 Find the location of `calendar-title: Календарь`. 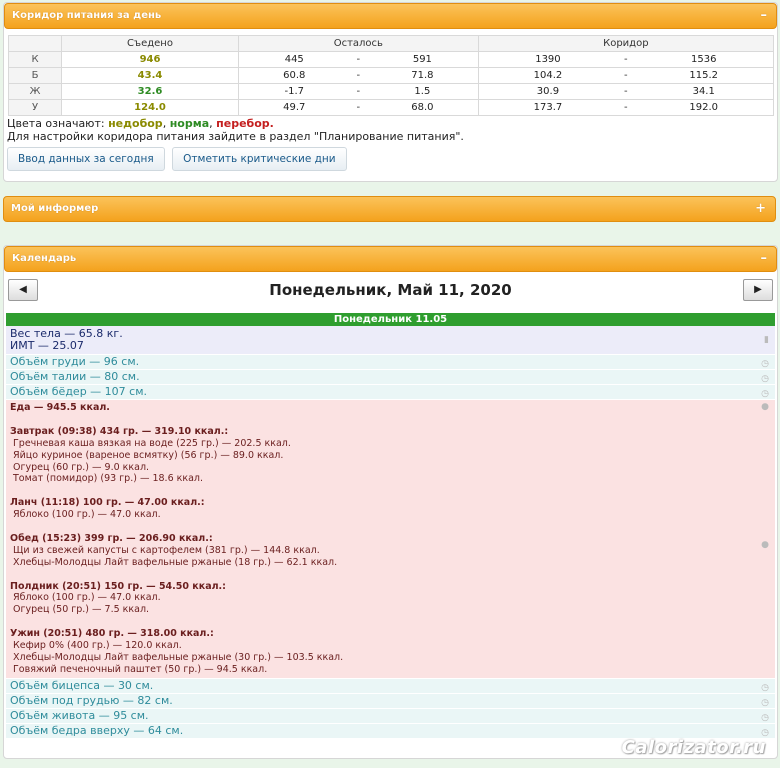

calendar-title: Календарь is located at coordinates (44, 258).